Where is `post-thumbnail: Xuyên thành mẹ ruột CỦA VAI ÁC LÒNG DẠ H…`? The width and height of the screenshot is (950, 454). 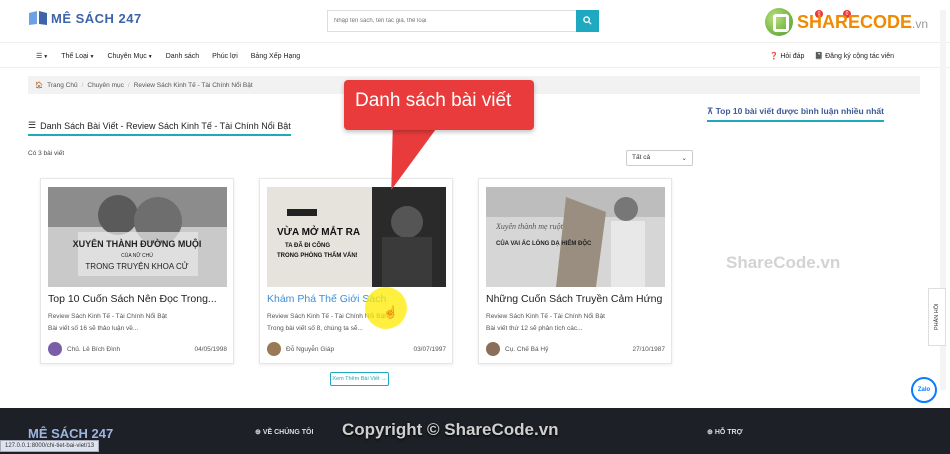
post-thumbnail: Xuyên thành mẹ ruột CỦA VAI ÁC LÒNG DẠ H… is located at coordinates (575, 237).